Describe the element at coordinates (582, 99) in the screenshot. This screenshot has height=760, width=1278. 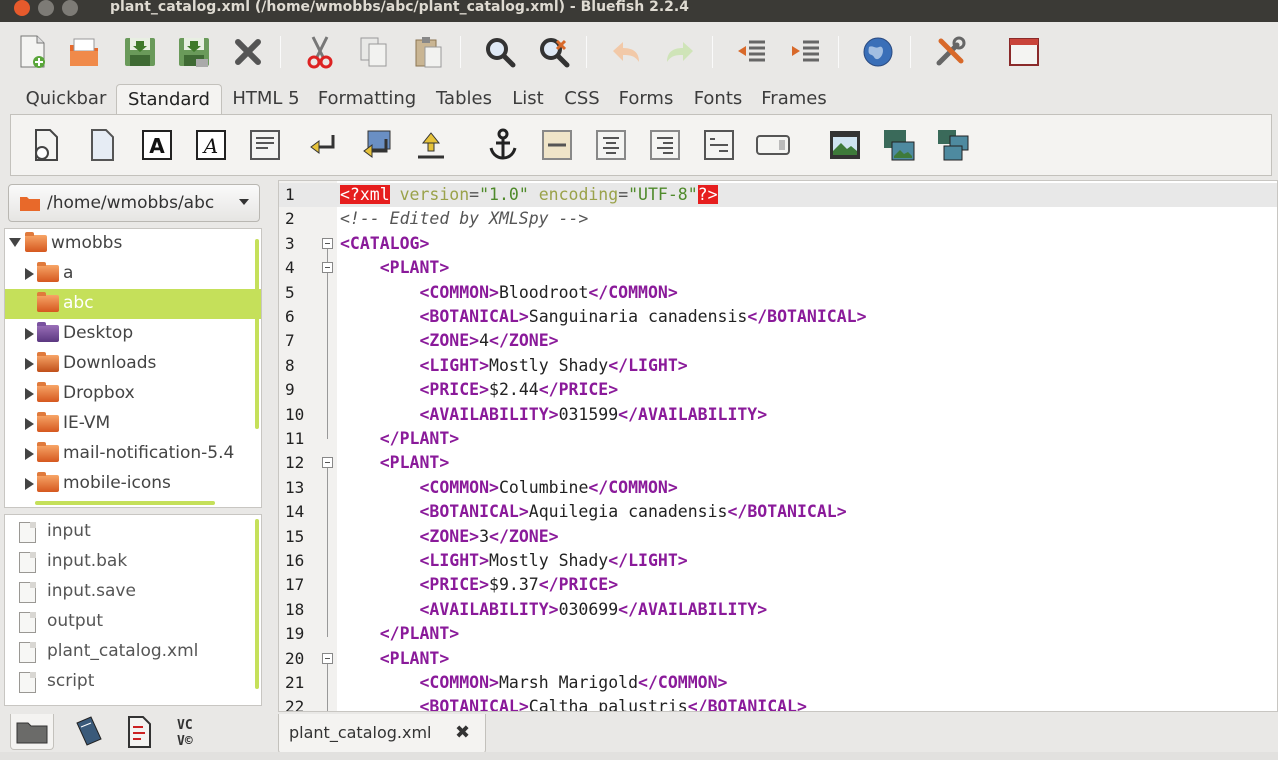
I see `tab-css: CSS` at that location.